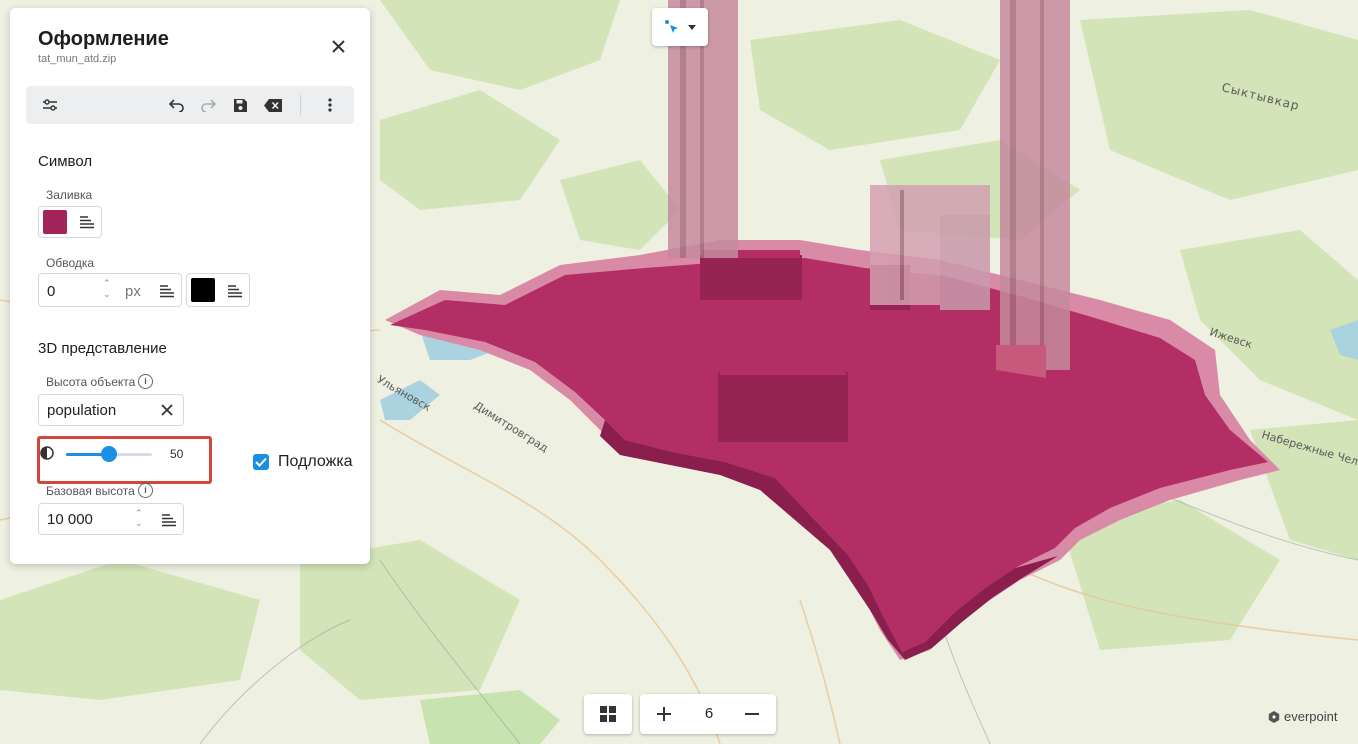  What do you see at coordinates (70, 263) in the screenshot?
I see `stroke-label: Обводка` at bounding box center [70, 263].